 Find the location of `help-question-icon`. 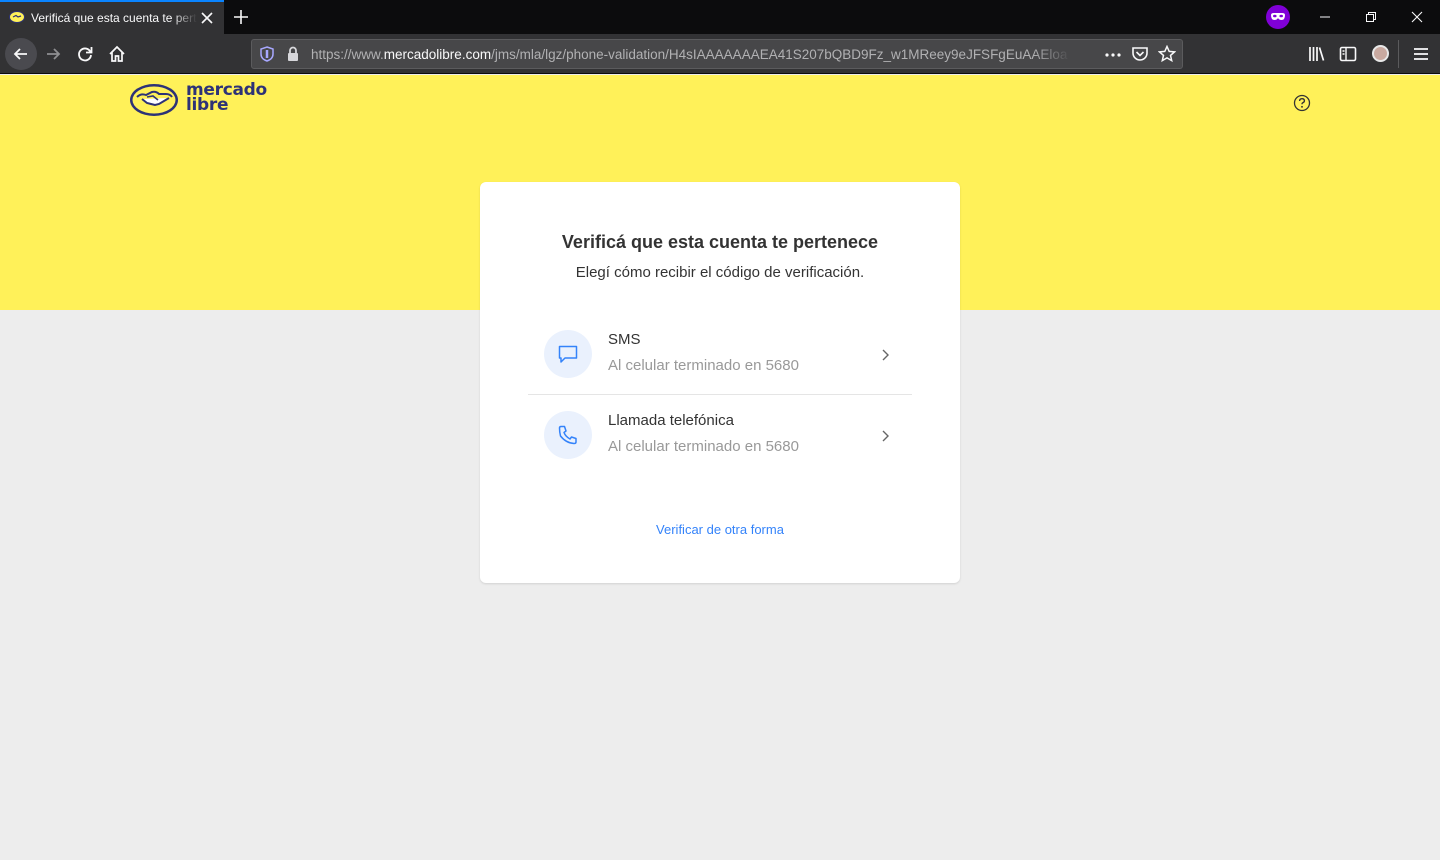

help-question-icon is located at coordinates (1302, 103).